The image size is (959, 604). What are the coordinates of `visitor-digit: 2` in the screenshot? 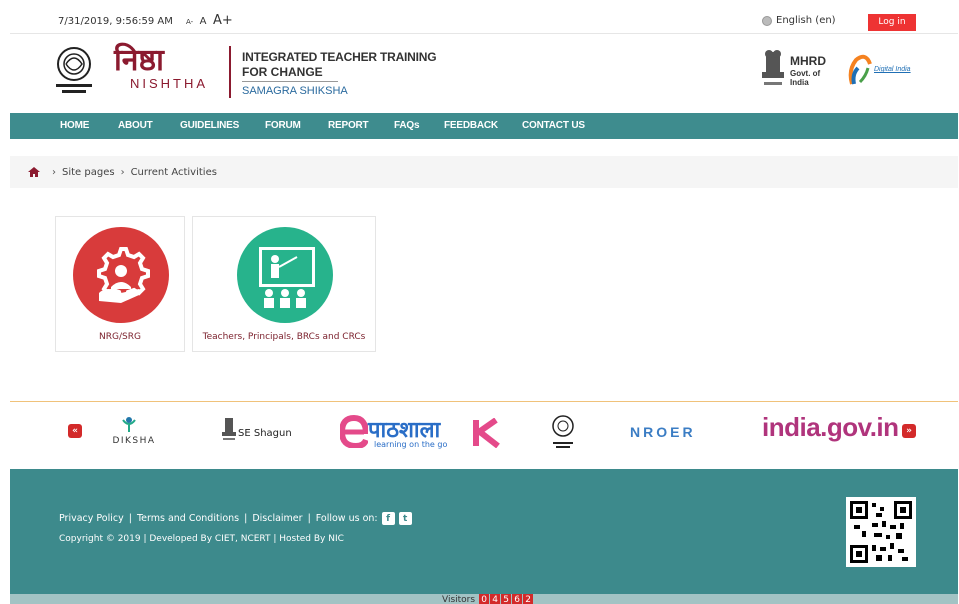 It's located at (528, 599).